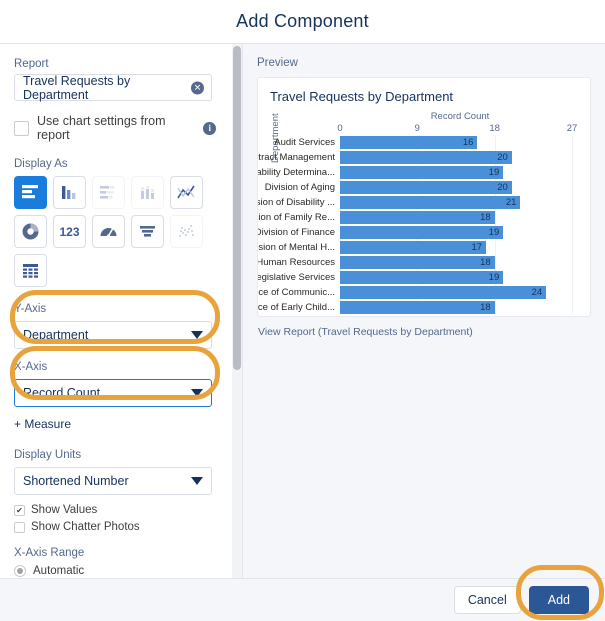 This screenshot has width=605, height=621. I want to click on chart-bar-value: 16, so click(468, 142).